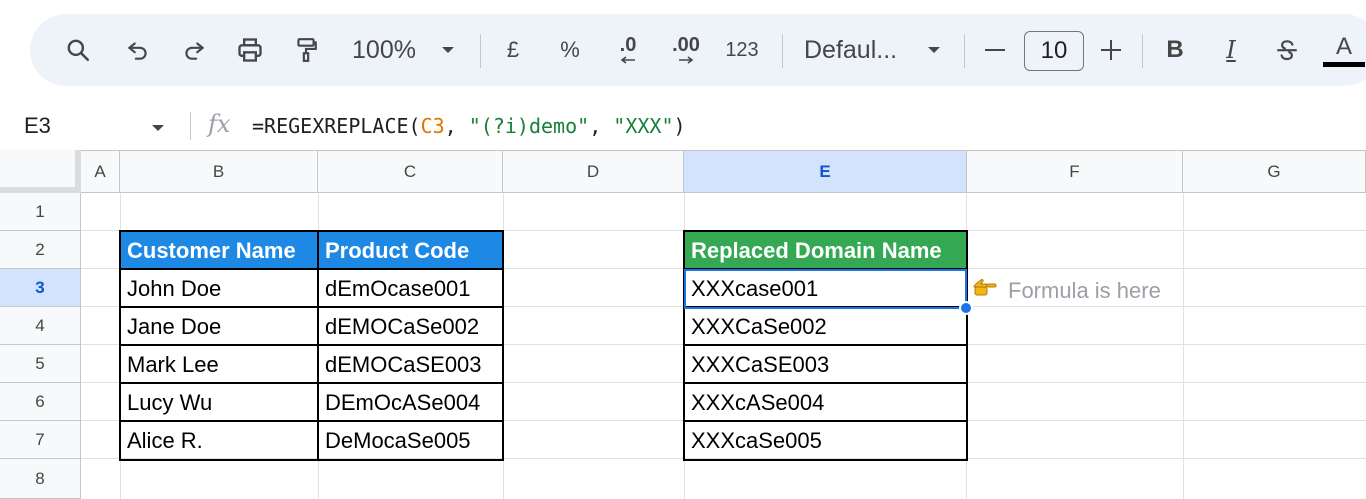 The height and width of the screenshot is (499, 1366). I want to click on row-header-6: 6, so click(40, 402).